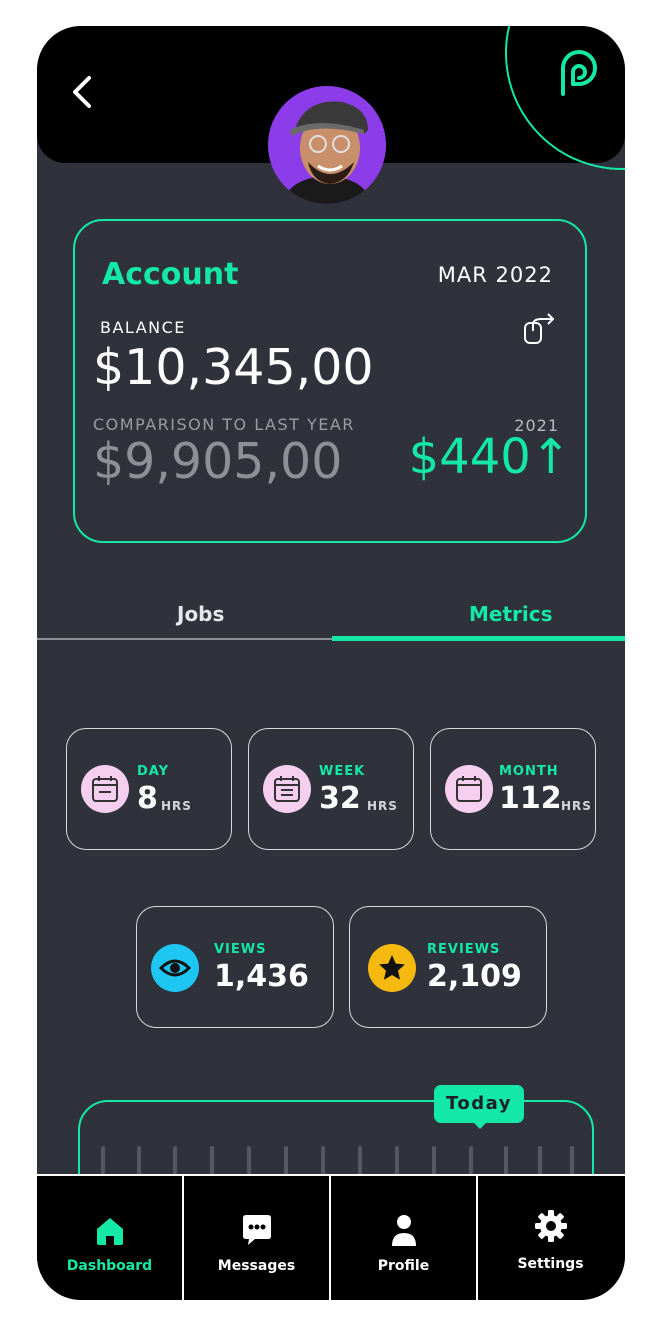 The height and width of the screenshot is (1326, 656). I want to click on tile-label: VIEWS, so click(240, 949).